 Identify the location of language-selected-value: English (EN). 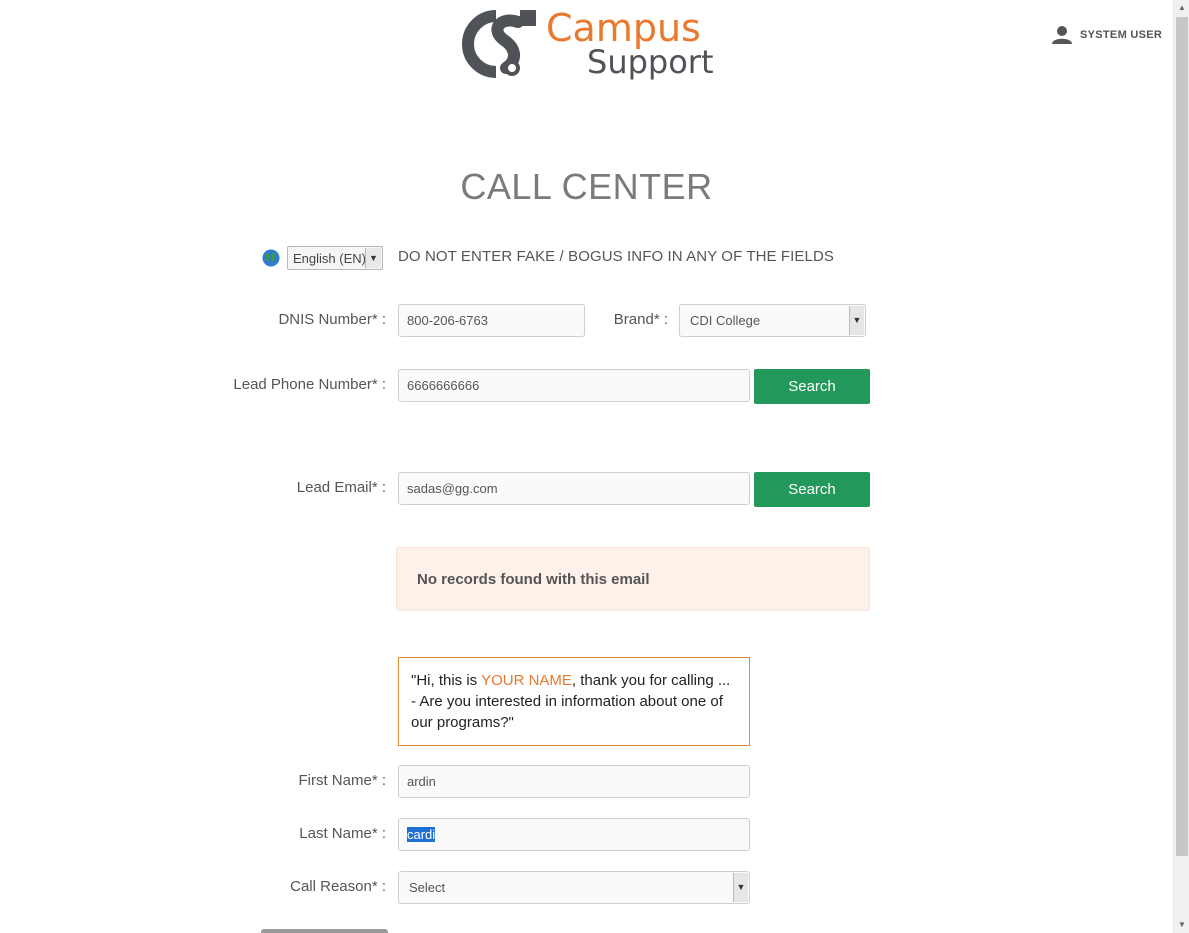
(329, 258).